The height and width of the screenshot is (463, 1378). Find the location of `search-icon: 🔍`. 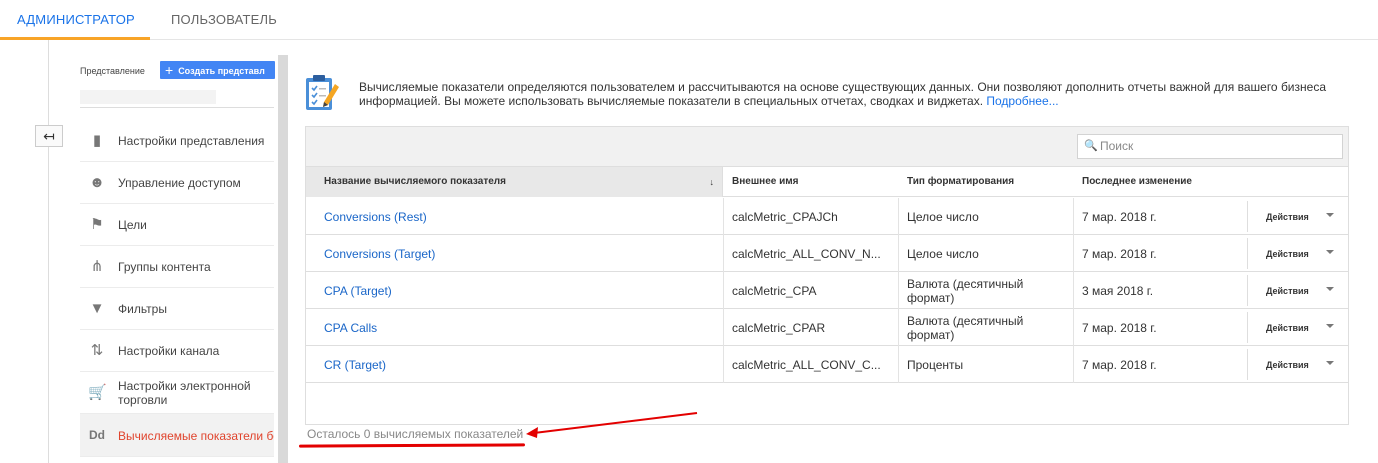

search-icon: 🔍 is located at coordinates (1091, 146).